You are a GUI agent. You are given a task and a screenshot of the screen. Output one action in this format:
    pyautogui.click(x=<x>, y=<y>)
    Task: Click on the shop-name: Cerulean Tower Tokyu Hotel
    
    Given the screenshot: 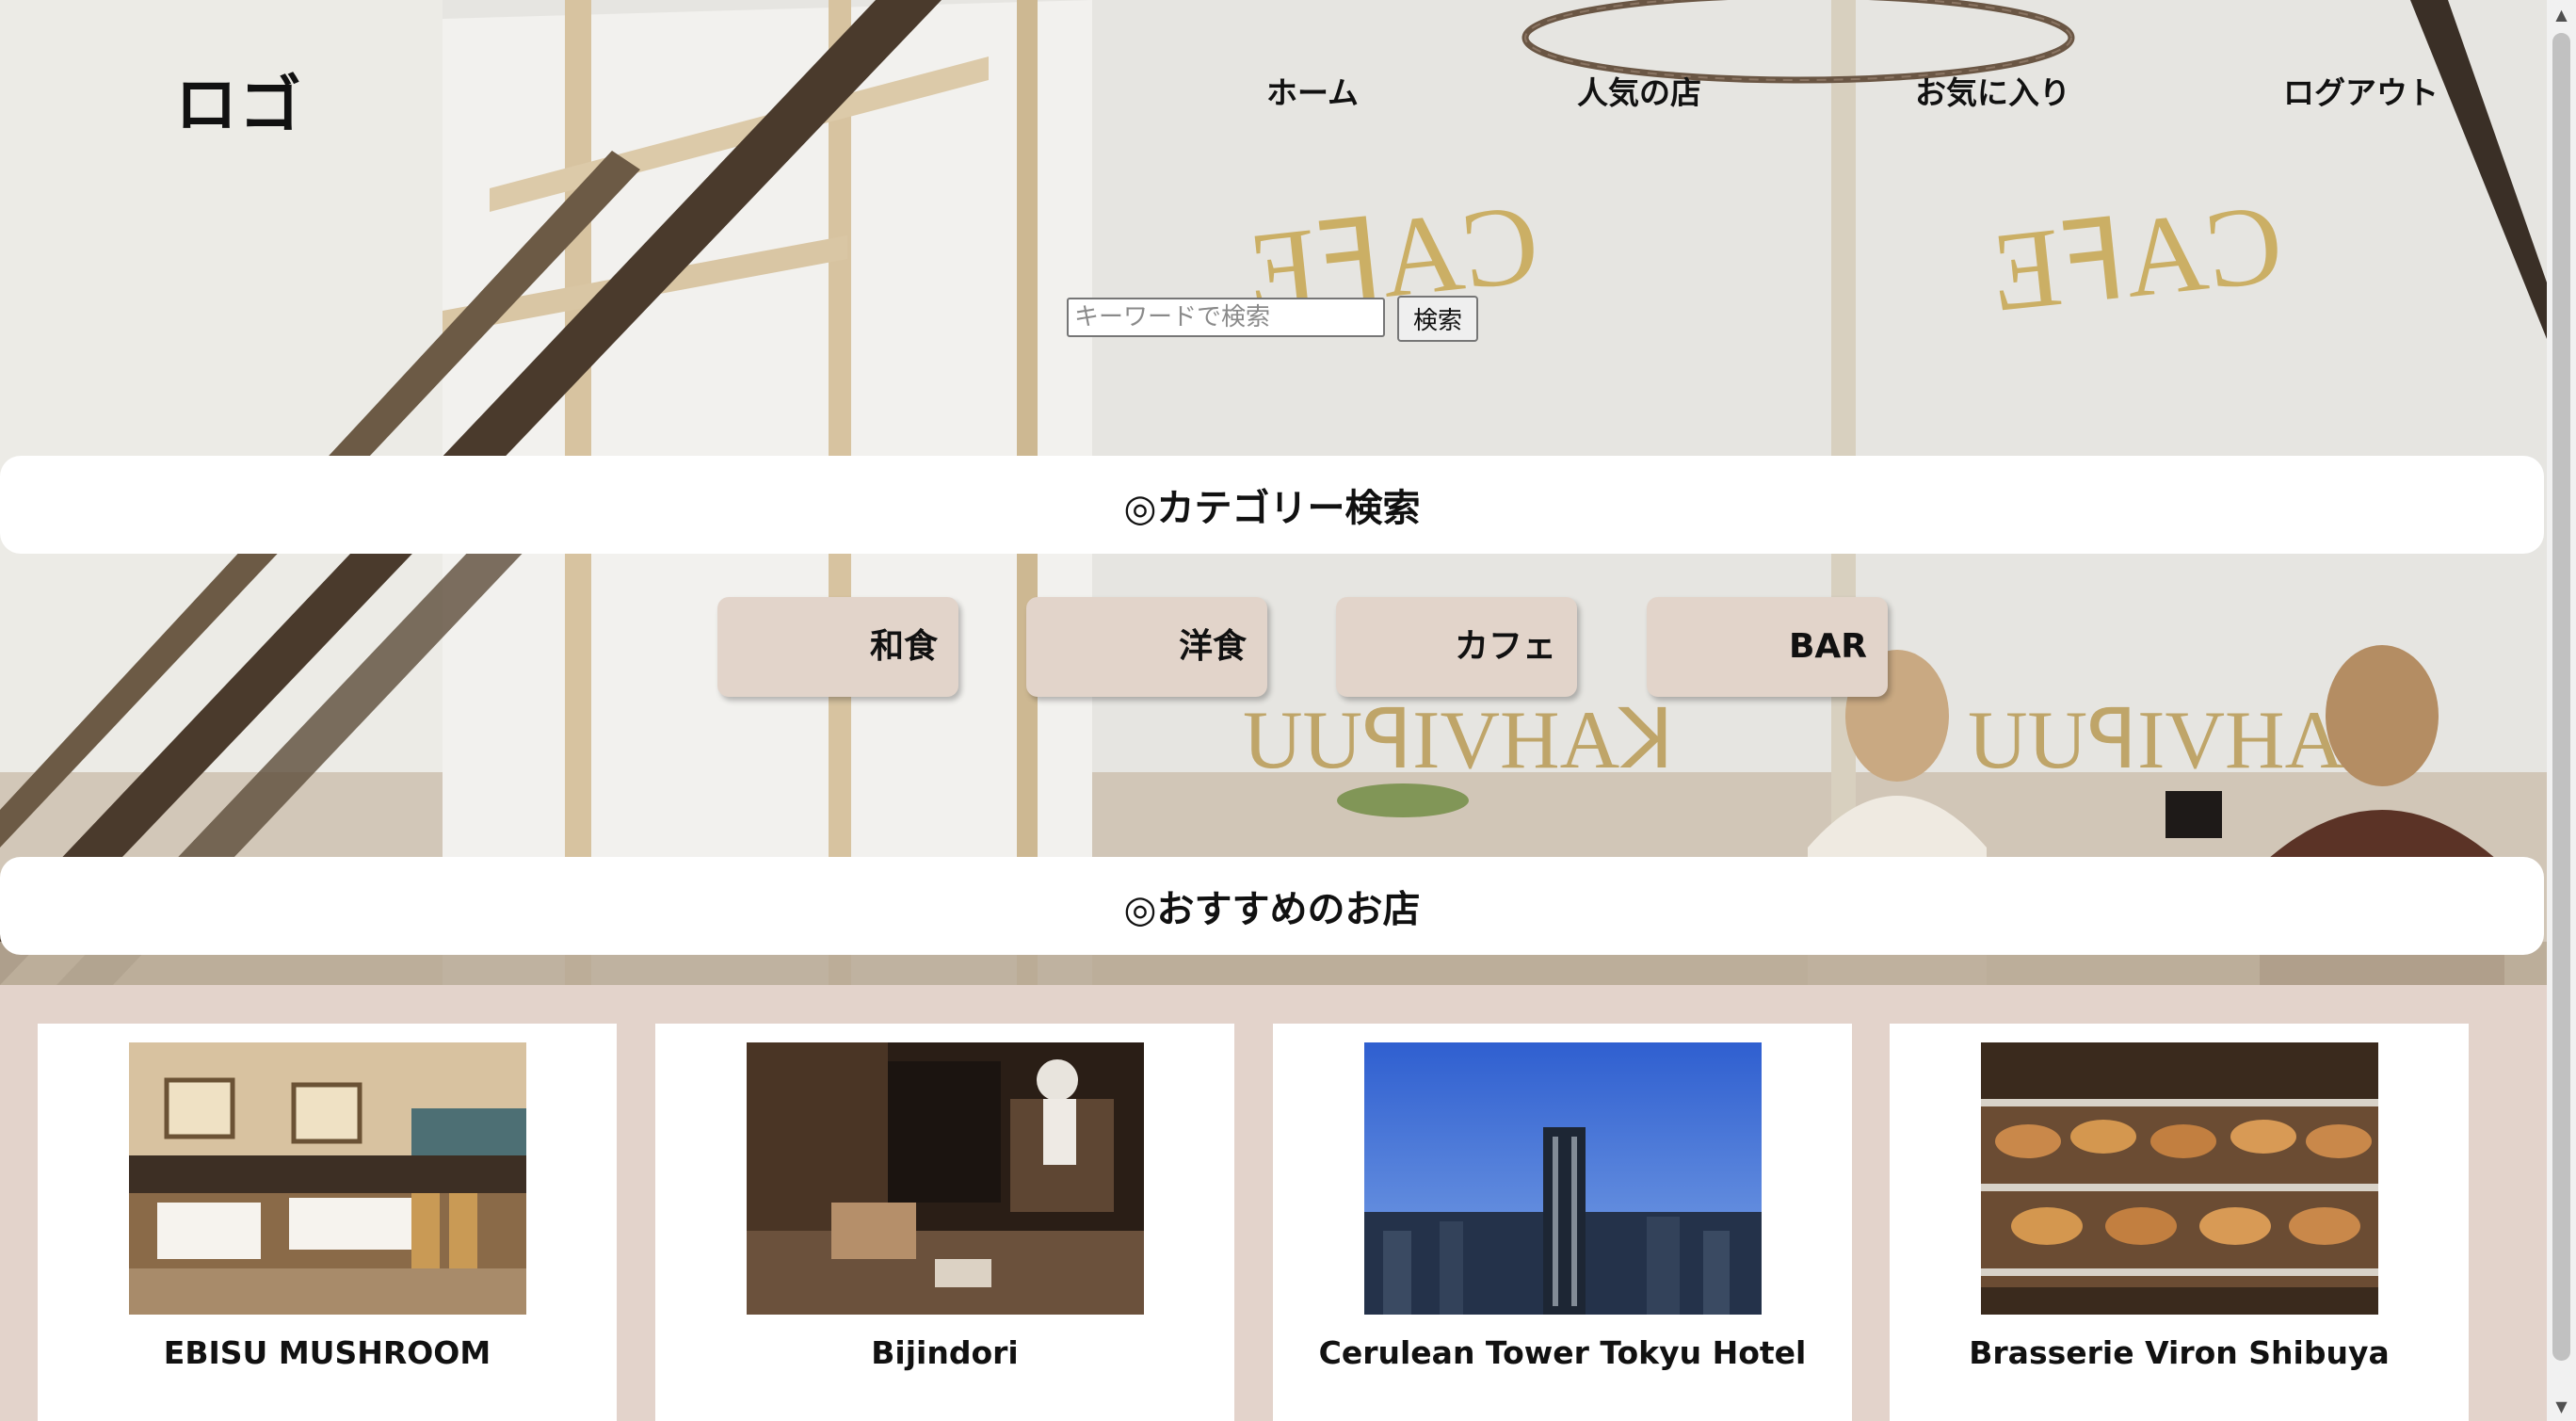 What is the action you would take?
    pyautogui.click(x=1562, y=1352)
    